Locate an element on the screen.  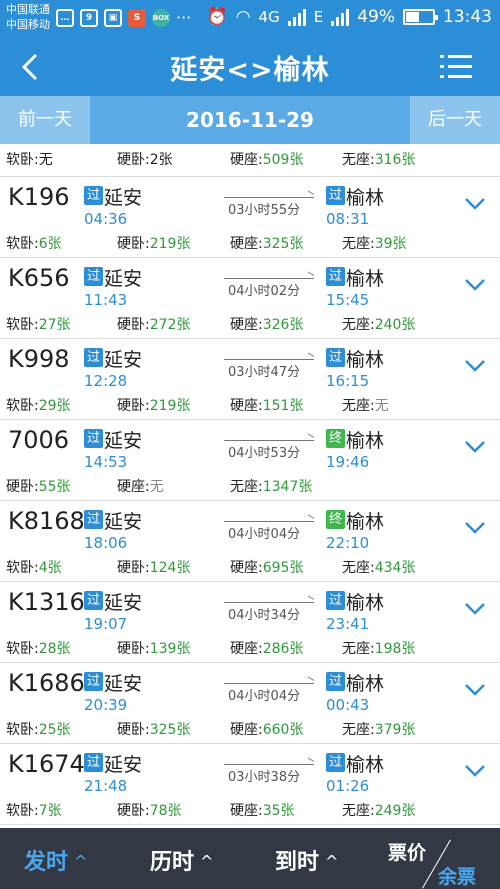
seat-no-seat: 无座:434张 is located at coordinates (379, 568).